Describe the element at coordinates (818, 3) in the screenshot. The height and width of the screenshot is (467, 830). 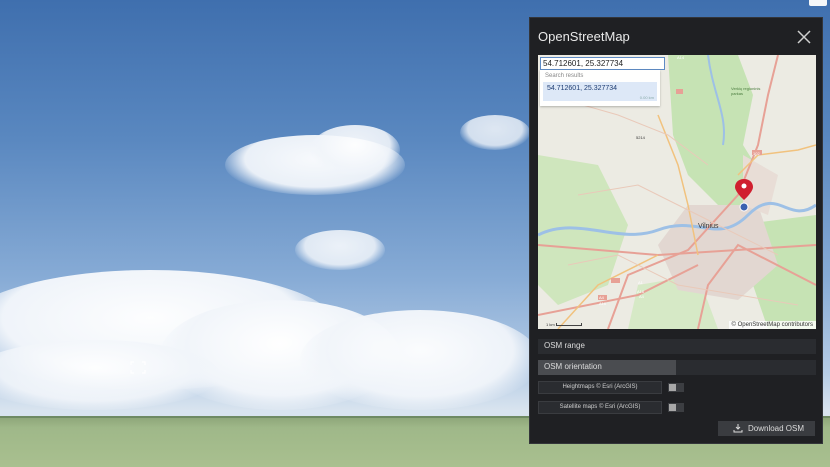
I see `window-handle-icon` at that location.